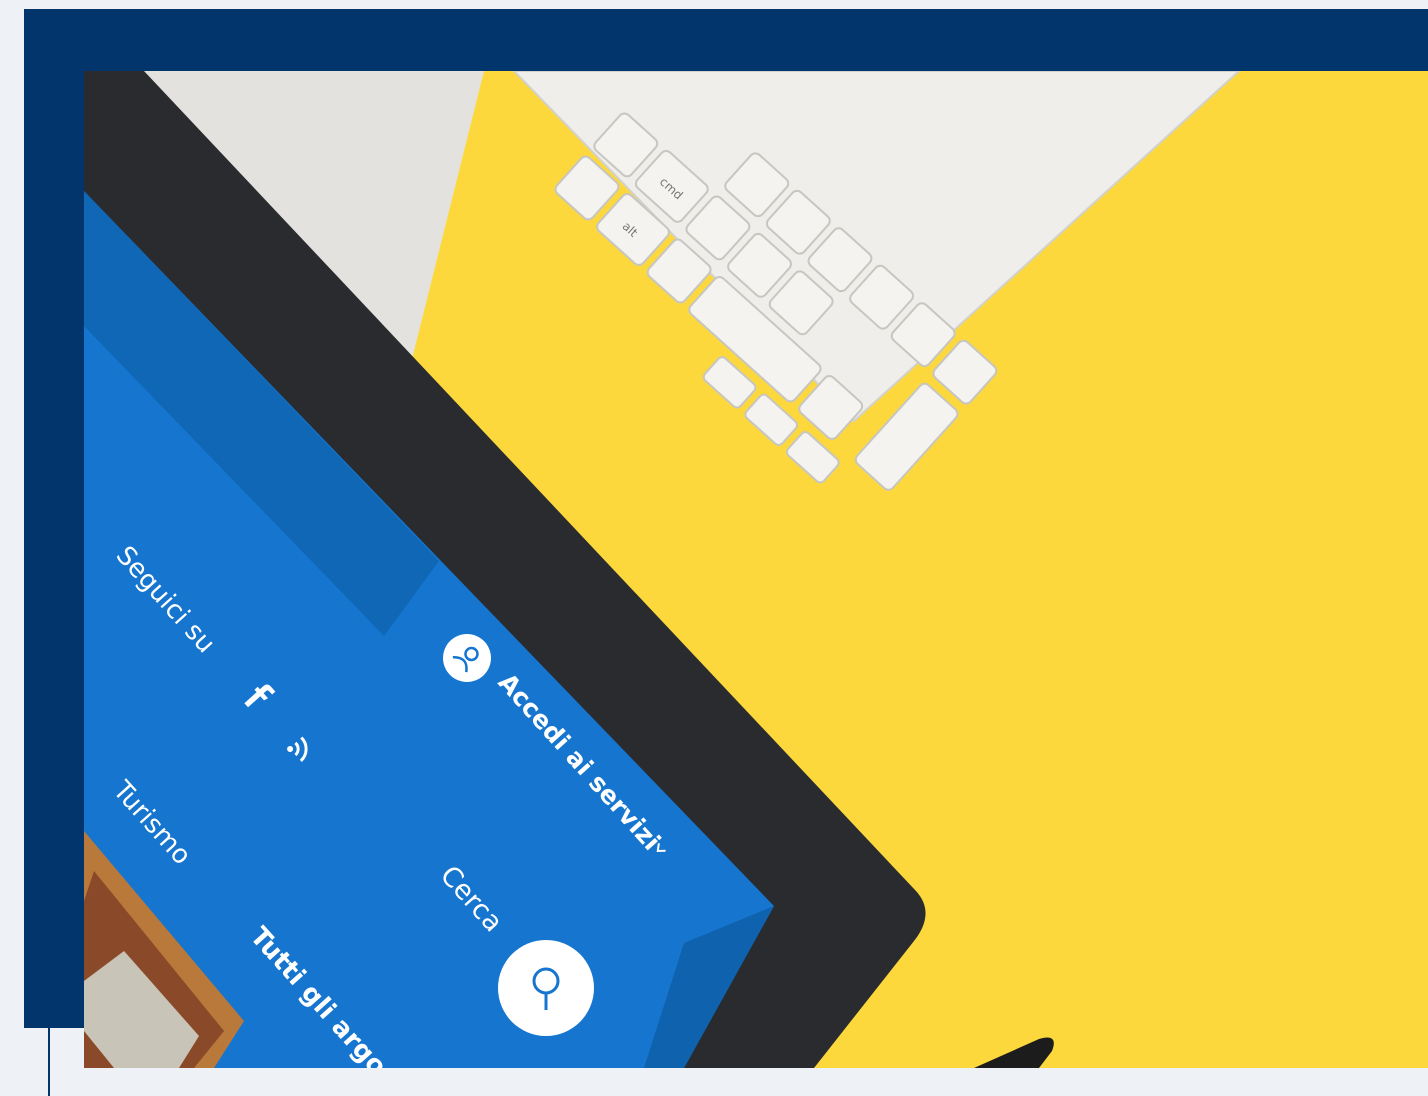 This screenshot has height=1096, width=1428. I want to click on search-button, so click(546, 988).